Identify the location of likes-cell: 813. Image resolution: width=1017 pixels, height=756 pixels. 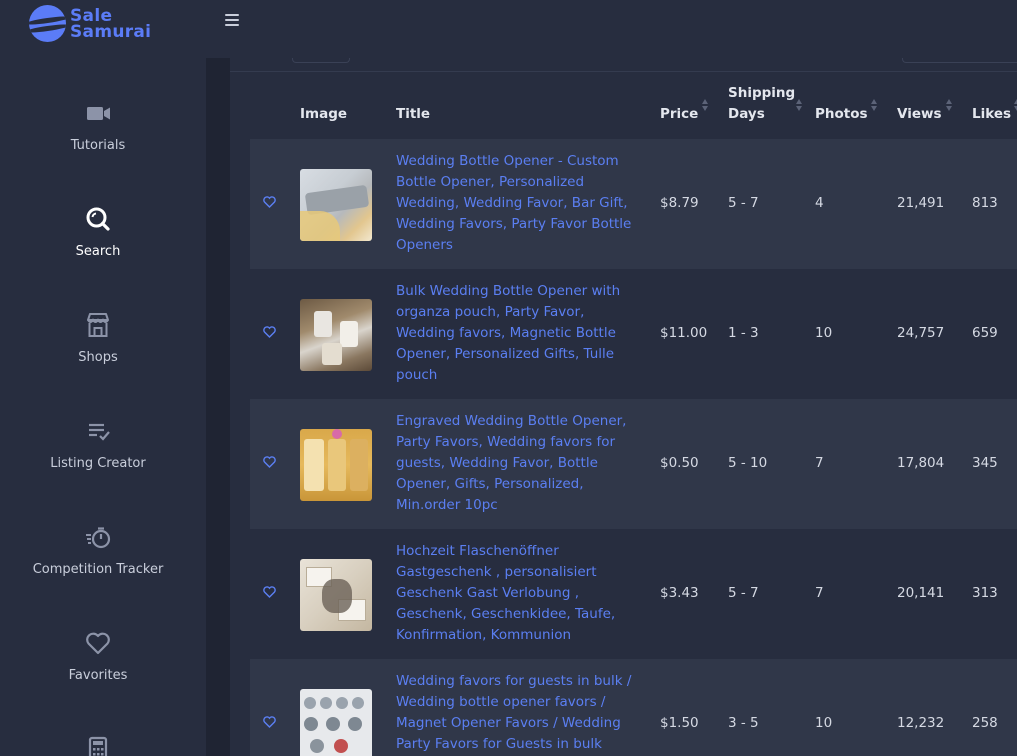
(985, 203).